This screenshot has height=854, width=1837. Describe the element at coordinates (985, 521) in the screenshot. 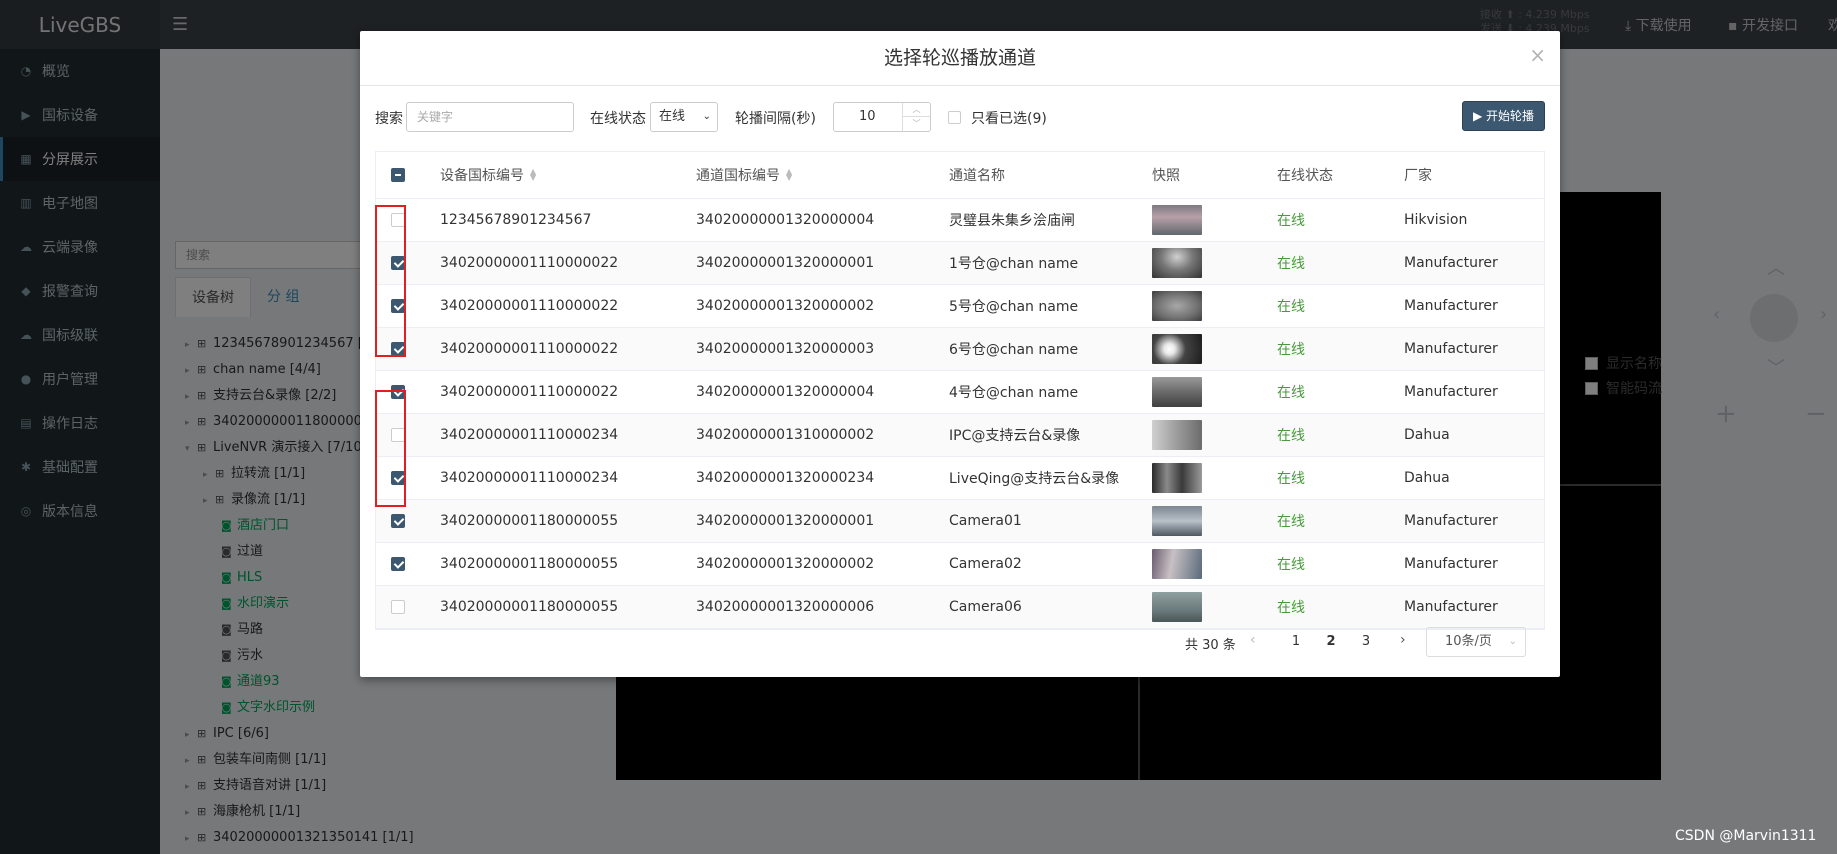

I see `cell-channel-name: Camera01` at that location.